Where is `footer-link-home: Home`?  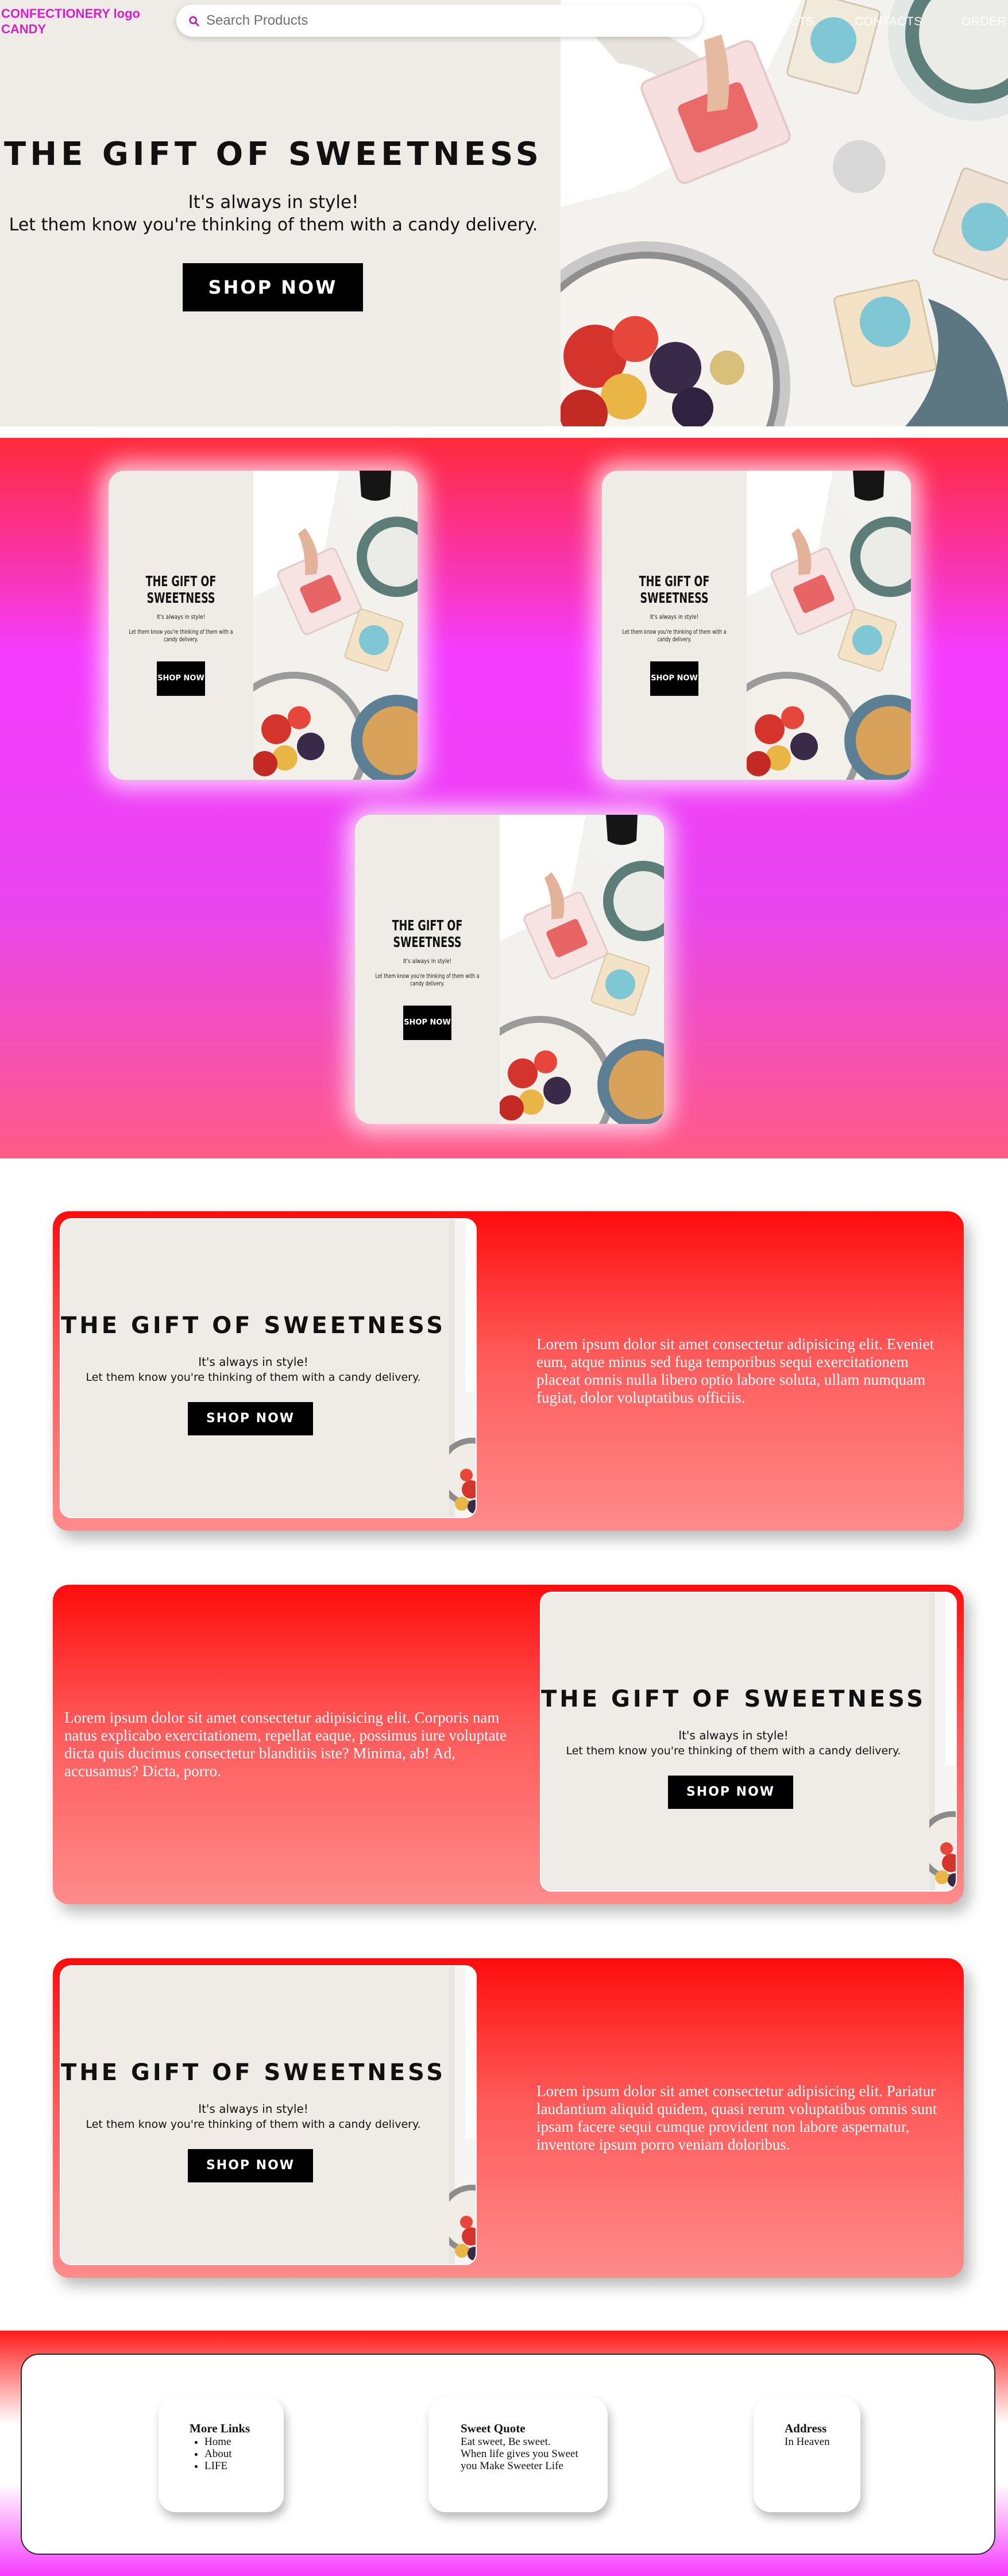 footer-link-home: Home is located at coordinates (244, 2442).